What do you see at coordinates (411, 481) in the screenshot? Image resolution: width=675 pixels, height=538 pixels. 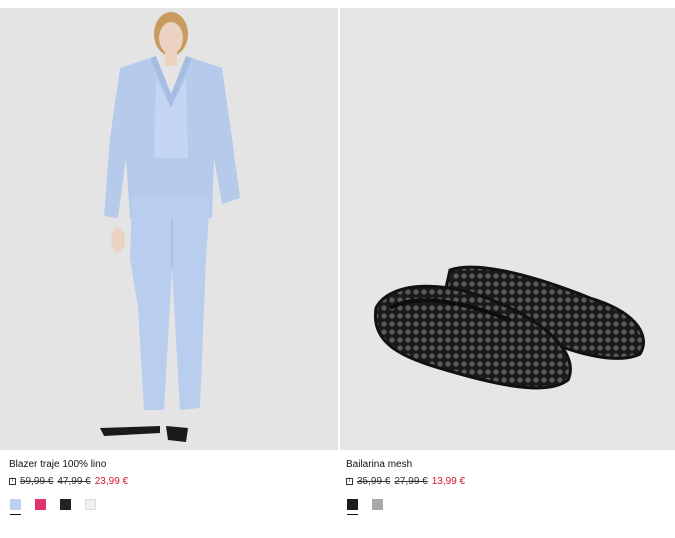 I see `previous-price: 27,99 €` at bounding box center [411, 481].